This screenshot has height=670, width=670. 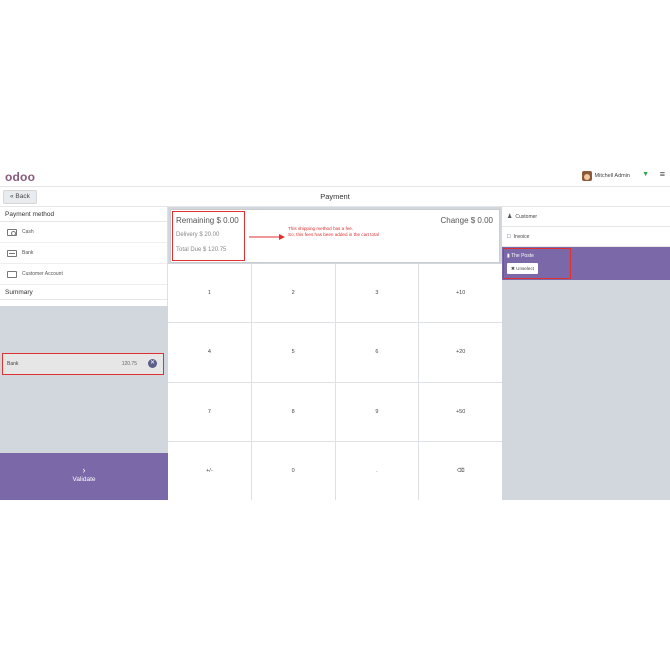 I want to click on numpad-key-decimal: ., so click(x=377, y=470).